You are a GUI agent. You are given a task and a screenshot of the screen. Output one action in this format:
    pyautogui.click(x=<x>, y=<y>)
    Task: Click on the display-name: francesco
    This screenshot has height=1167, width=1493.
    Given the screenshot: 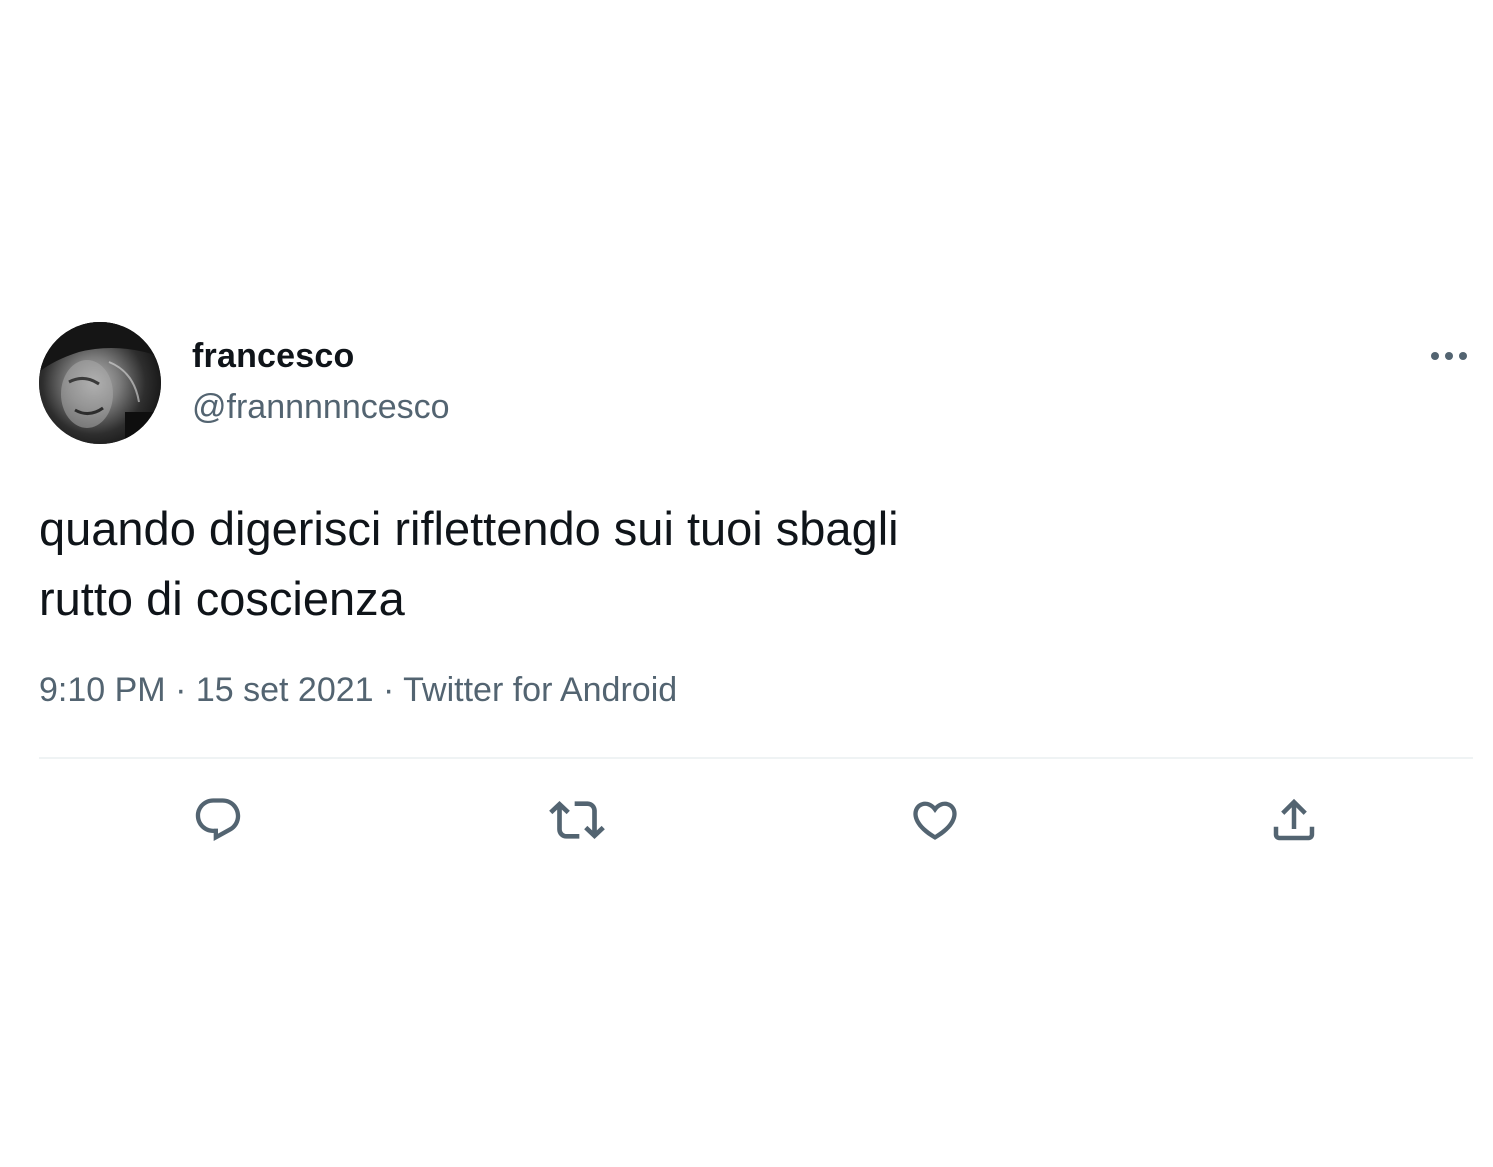 What is the action you would take?
    pyautogui.click(x=273, y=356)
    